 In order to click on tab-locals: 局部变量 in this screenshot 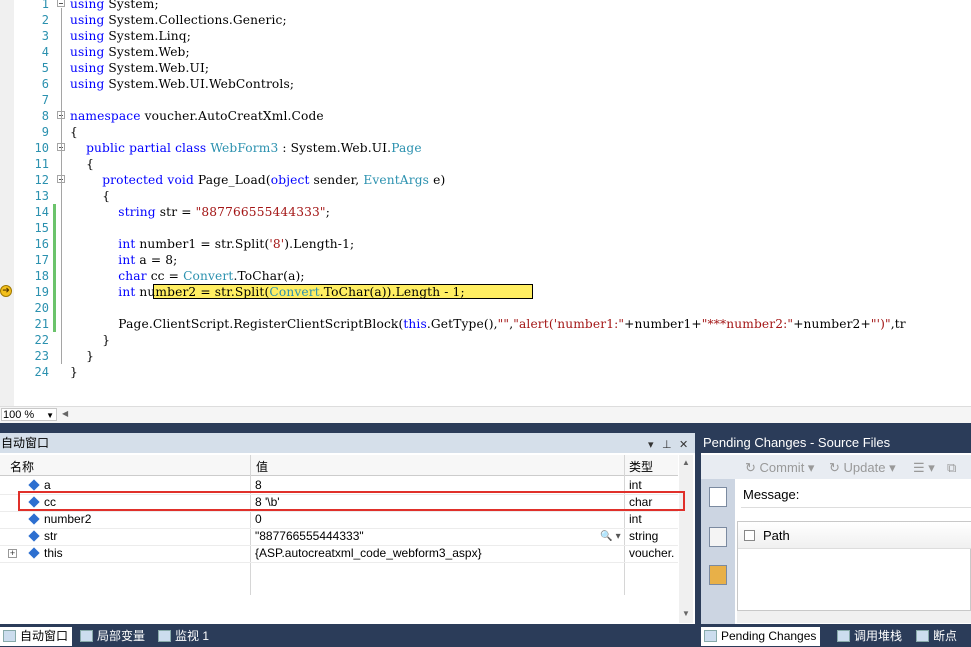, I will do `click(113, 636)`.